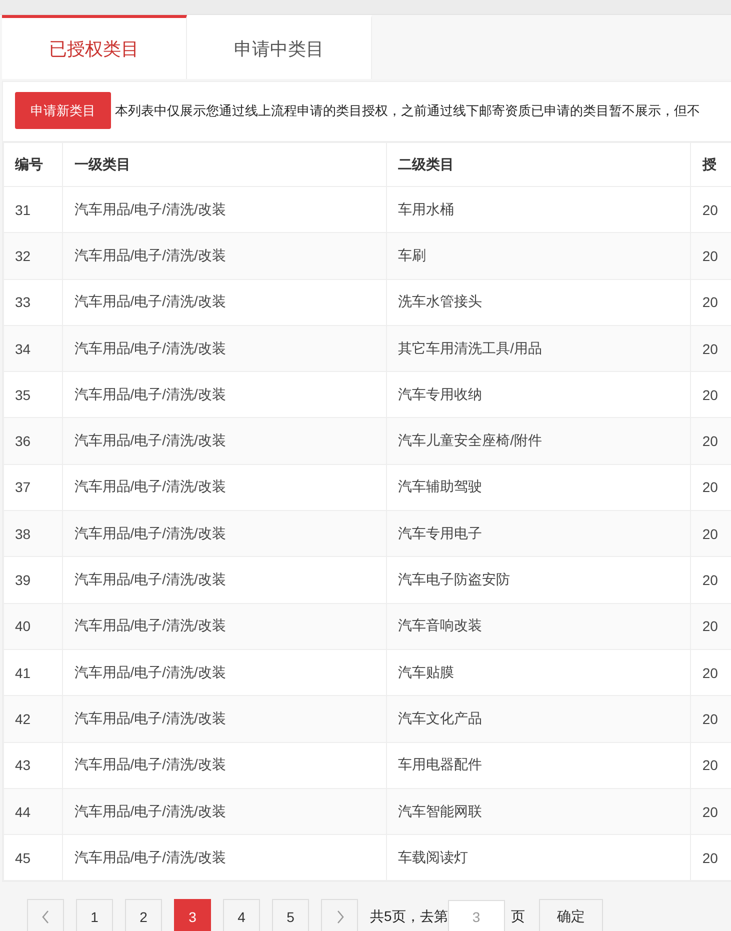 This screenshot has height=931, width=731. I want to click on chevron-right-icon, so click(339, 917).